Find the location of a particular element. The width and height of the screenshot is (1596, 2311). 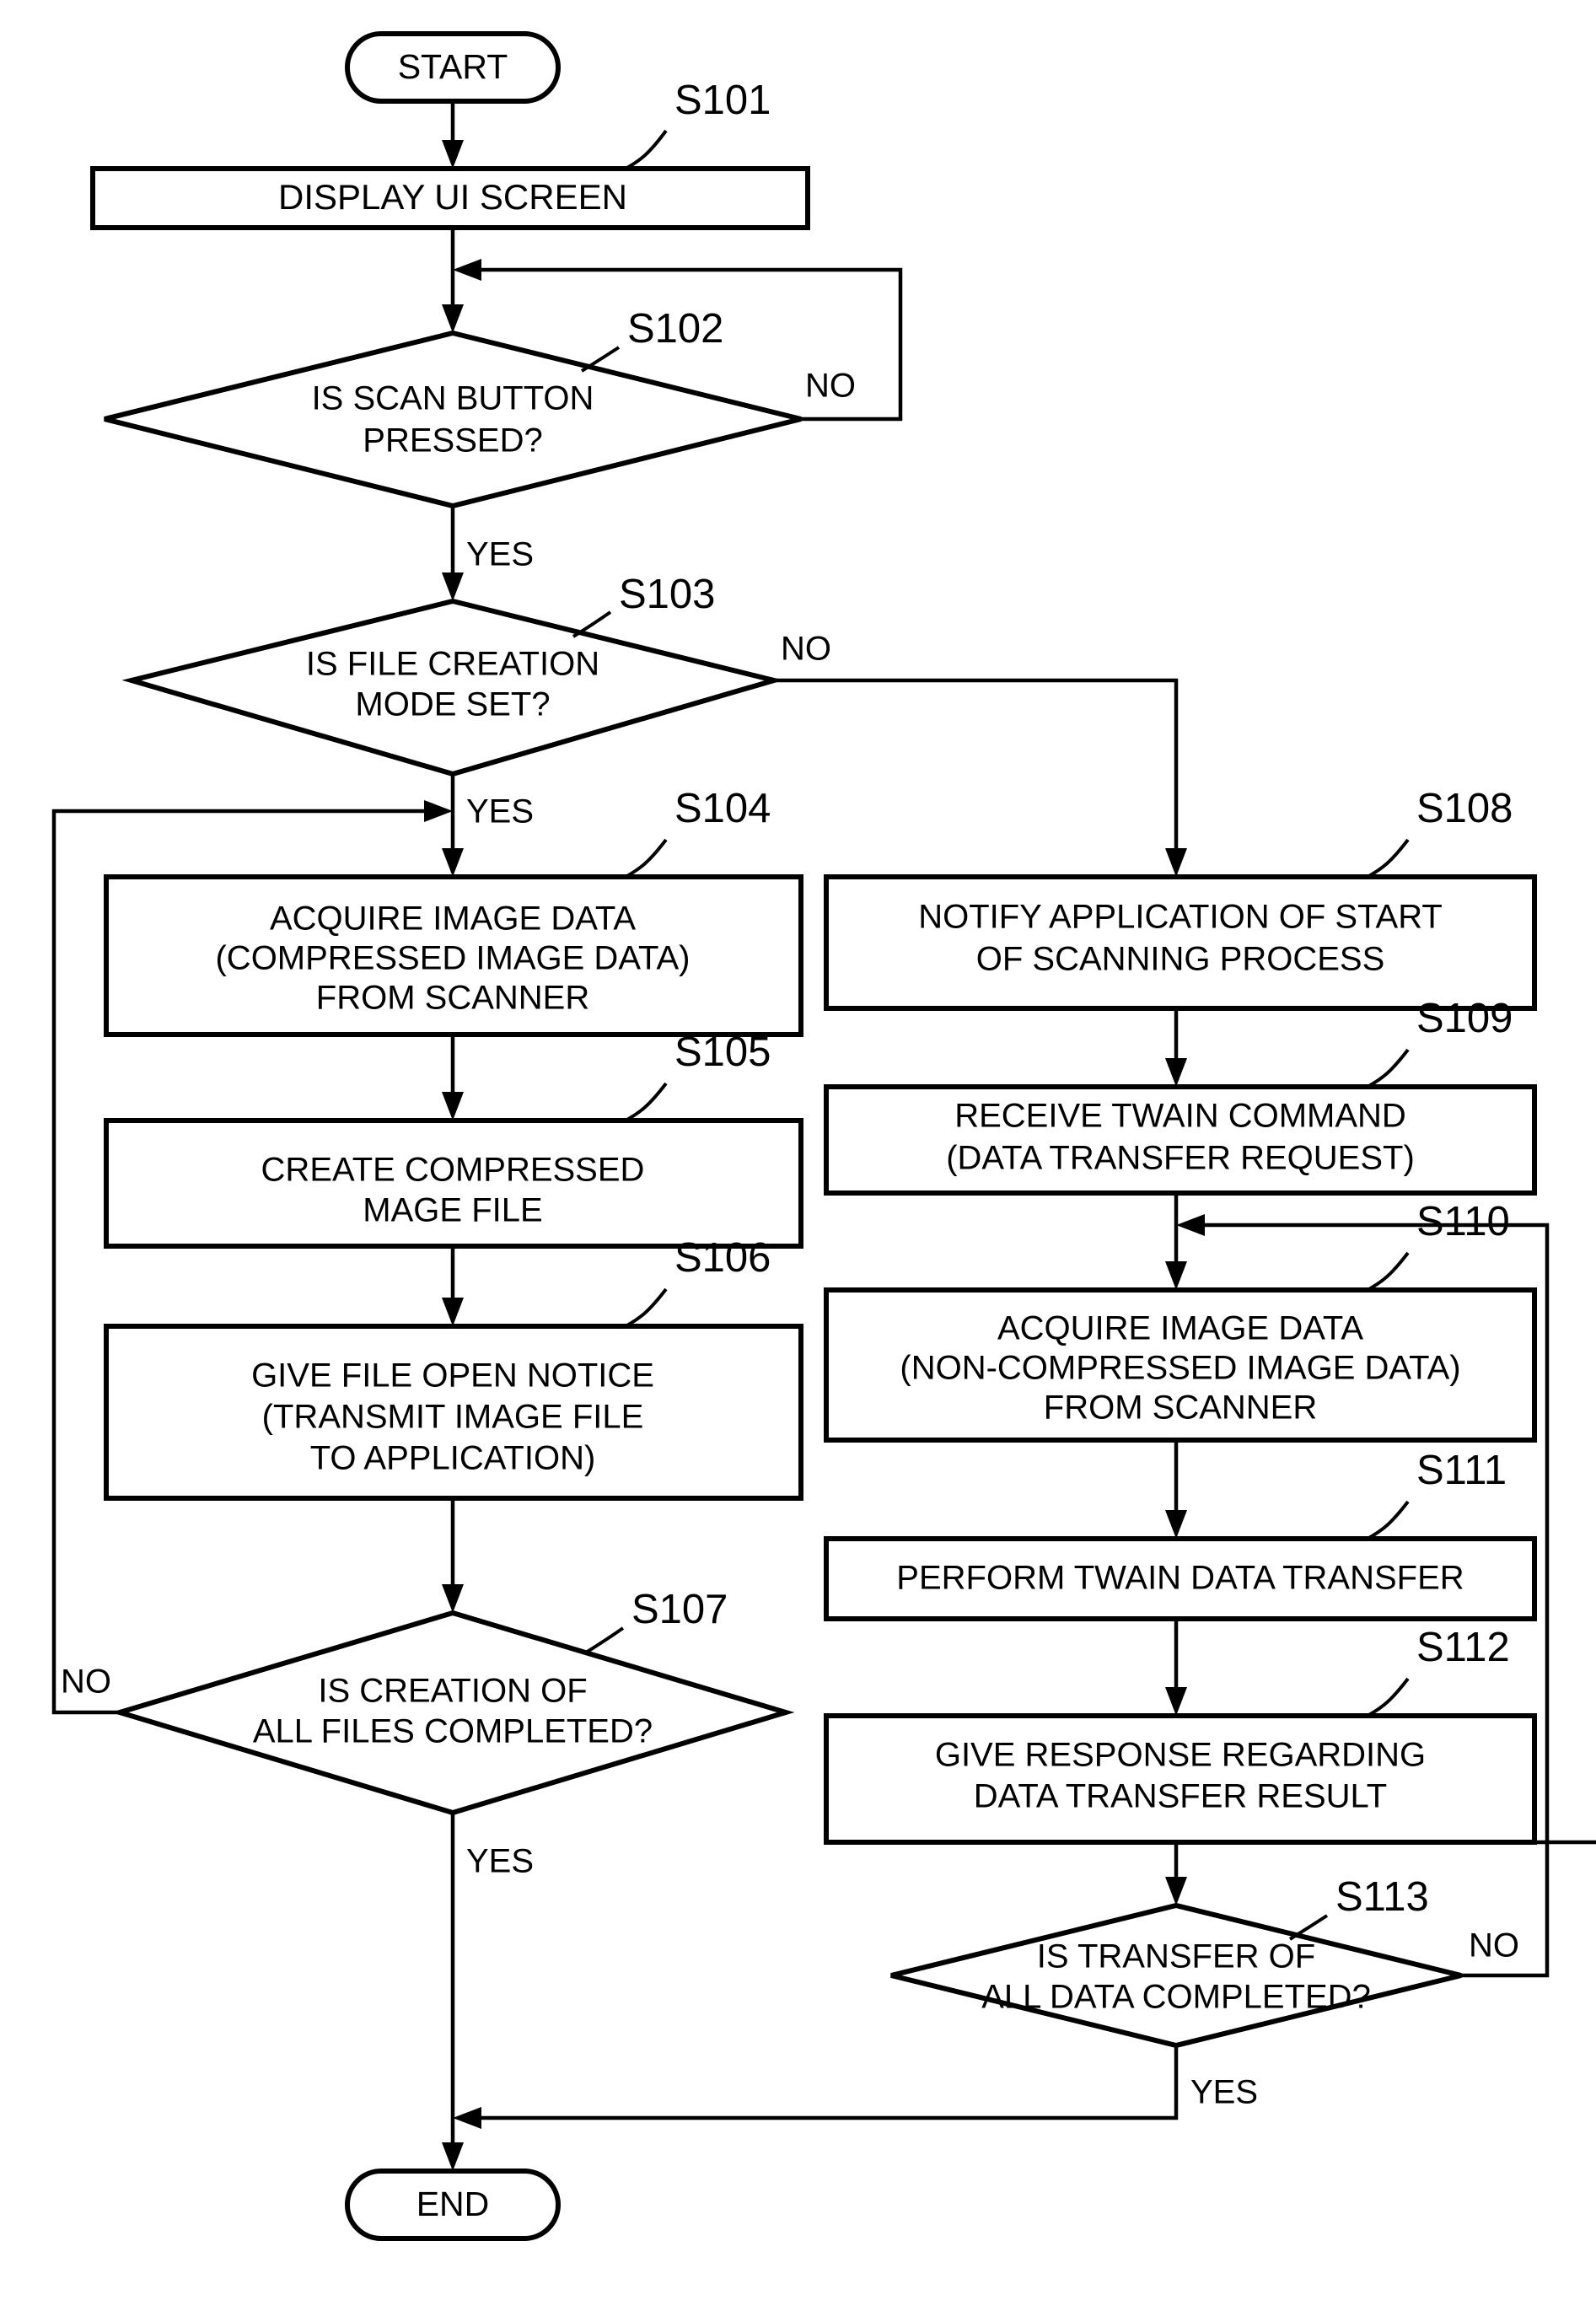

s113-decision-shape is located at coordinates (1176, 1975).